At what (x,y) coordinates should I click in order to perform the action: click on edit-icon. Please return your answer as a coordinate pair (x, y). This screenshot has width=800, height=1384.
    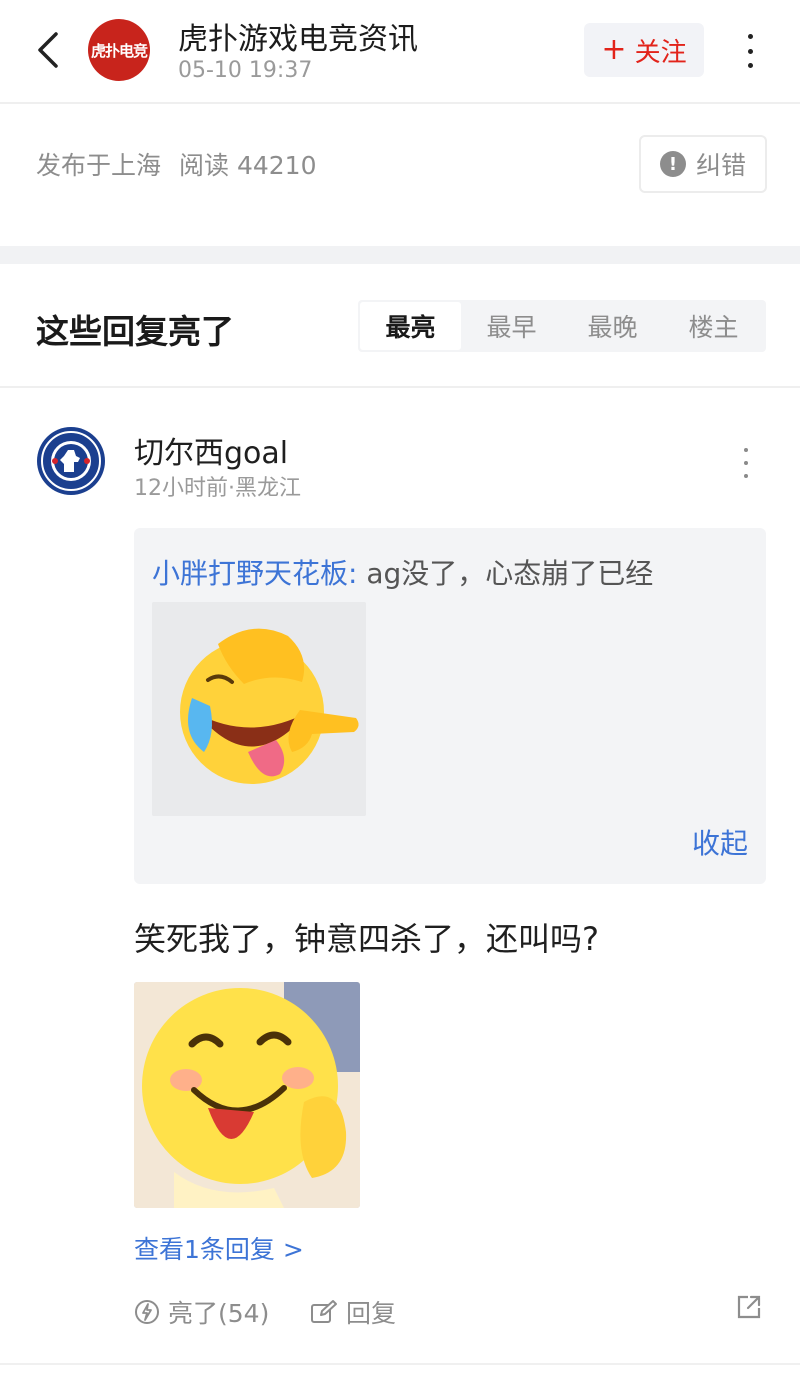
    Looking at the image, I should click on (324, 1311).